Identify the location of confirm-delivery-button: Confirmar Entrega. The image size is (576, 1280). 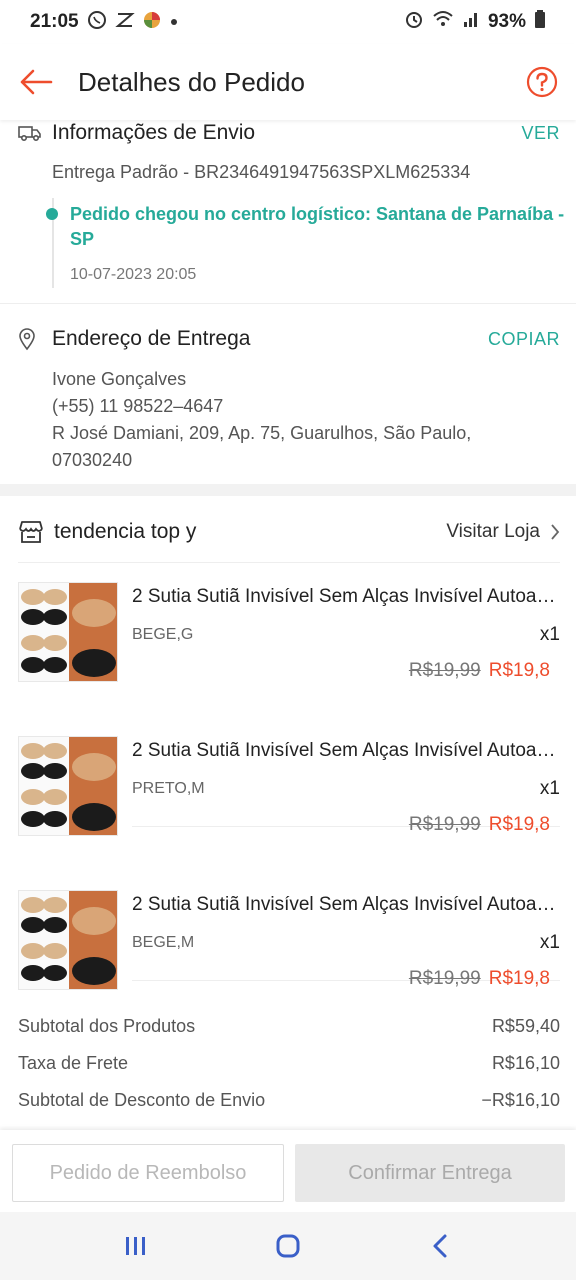
(430, 1173).